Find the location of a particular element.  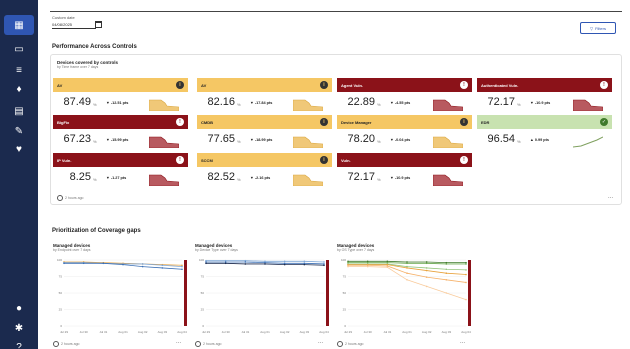

help-icon: ? is located at coordinates (19, 344).